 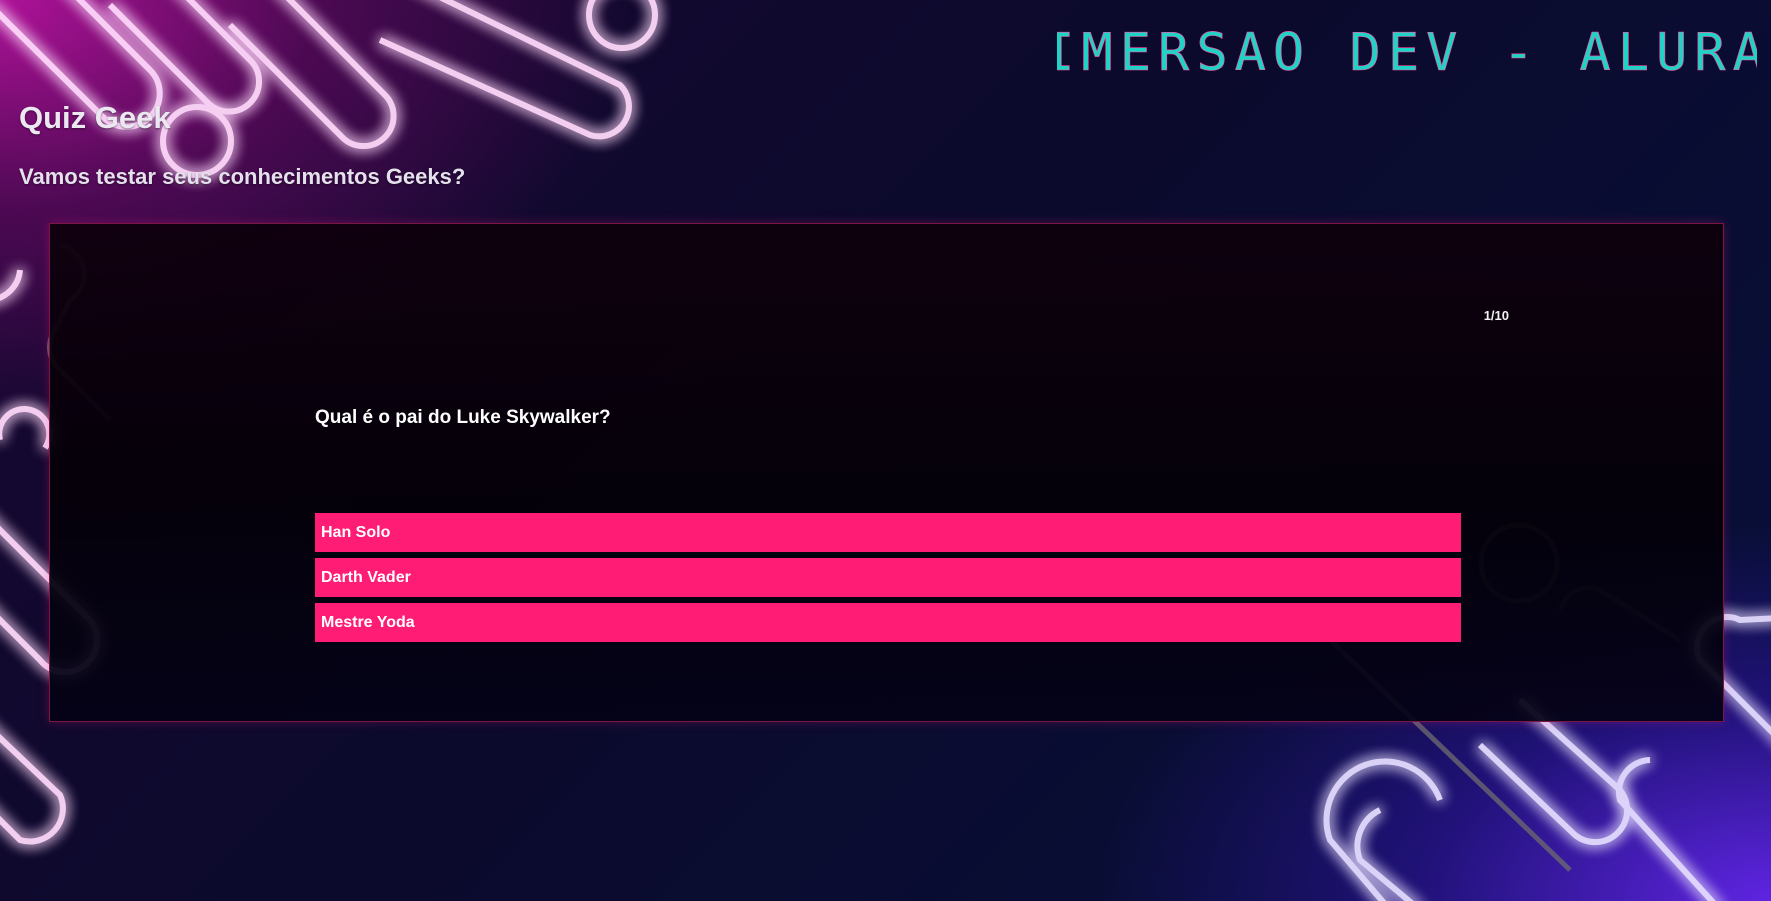 I want to click on answer-button-darth-vader: Darth Vader, so click(x=888, y=577).